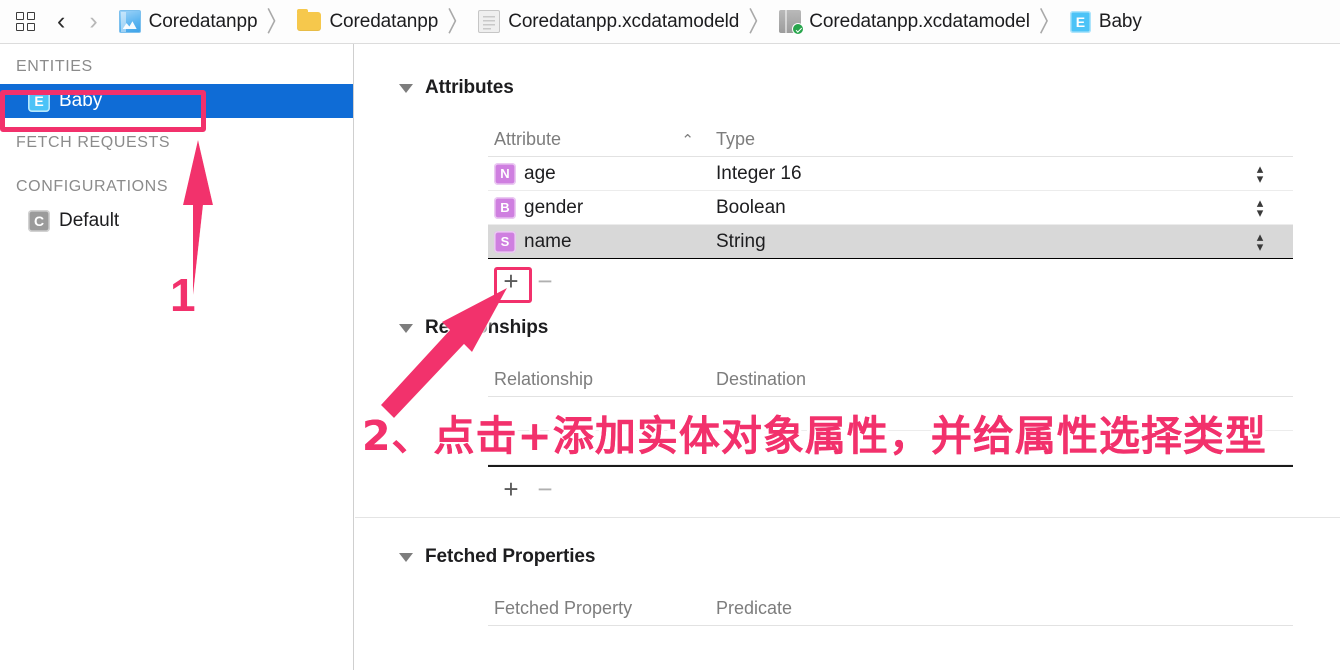 The height and width of the screenshot is (670, 1340). I want to click on attribute-type-badge-icon: B, so click(505, 207).